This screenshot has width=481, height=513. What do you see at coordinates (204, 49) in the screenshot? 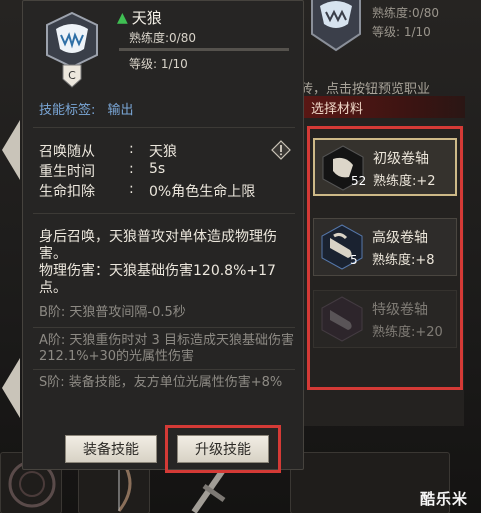
I see `skill-exp-bar` at bounding box center [204, 49].